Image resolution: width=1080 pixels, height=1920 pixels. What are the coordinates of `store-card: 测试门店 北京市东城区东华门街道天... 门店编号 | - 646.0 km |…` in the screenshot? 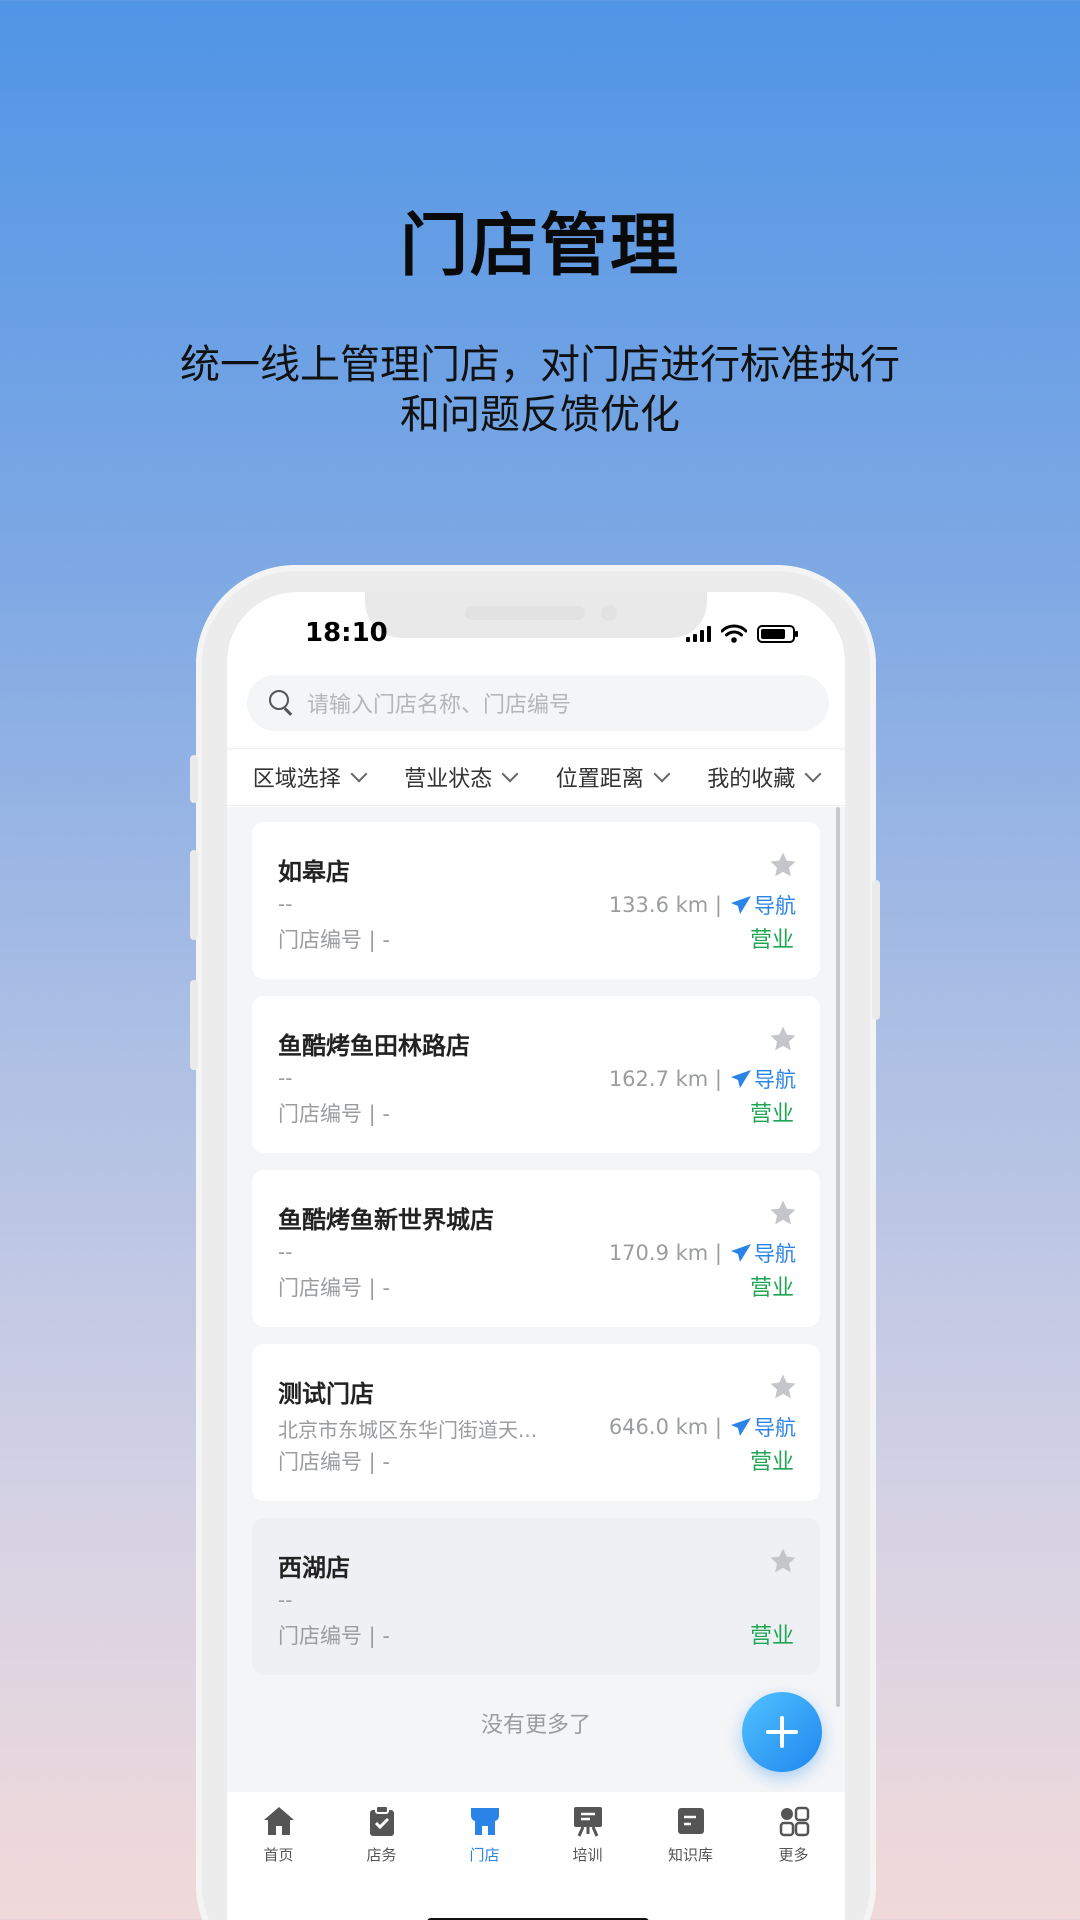 It's located at (536, 1422).